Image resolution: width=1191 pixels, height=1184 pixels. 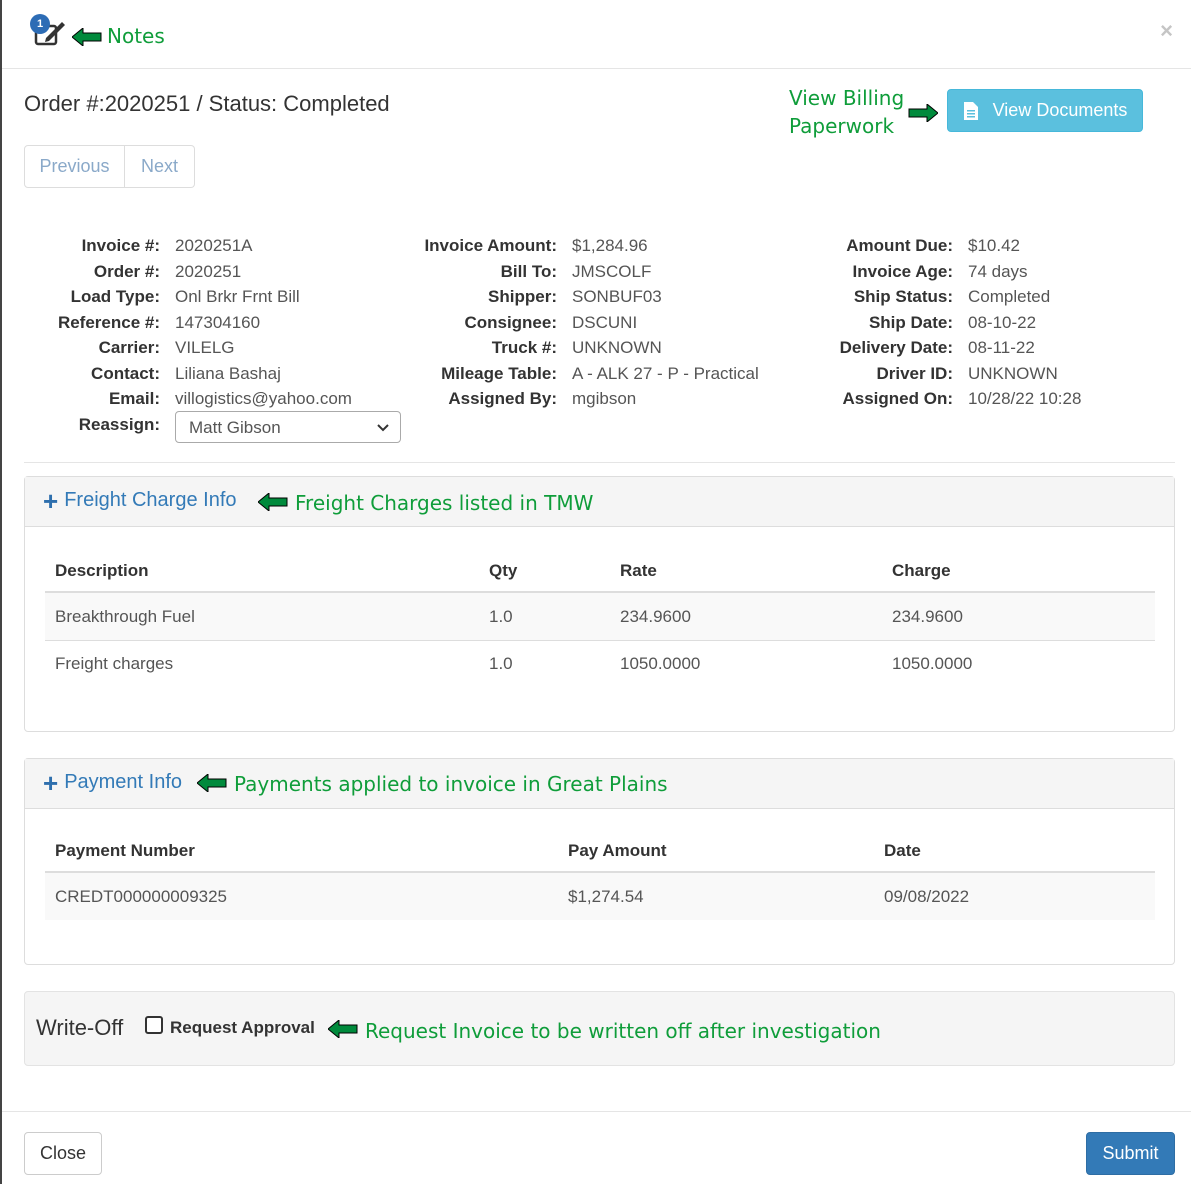 What do you see at coordinates (136, 36) in the screenshot?
I see `notes-annotation: Notes` at bounding box center [136, 36].